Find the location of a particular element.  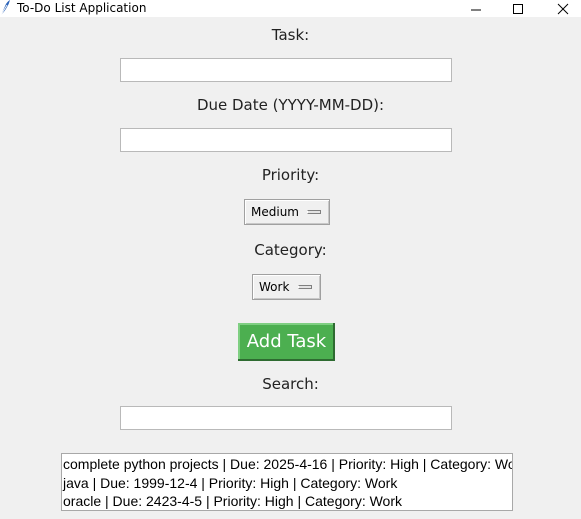

priority-dropdown: Medium is located at coordinates (287, 212).